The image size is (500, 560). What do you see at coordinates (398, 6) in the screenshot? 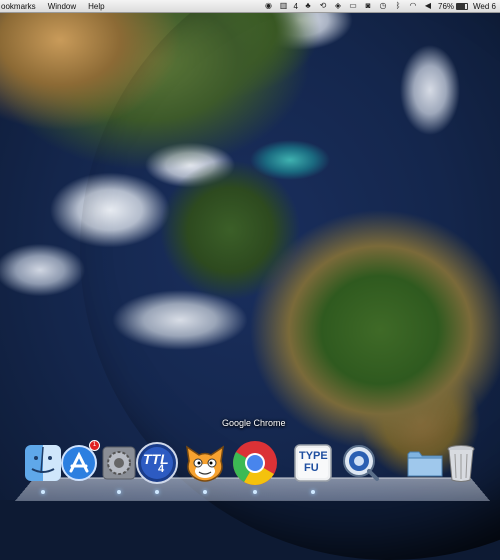
I see `bluetooth-icon: ᛒ` at bounding box center [398, 6].